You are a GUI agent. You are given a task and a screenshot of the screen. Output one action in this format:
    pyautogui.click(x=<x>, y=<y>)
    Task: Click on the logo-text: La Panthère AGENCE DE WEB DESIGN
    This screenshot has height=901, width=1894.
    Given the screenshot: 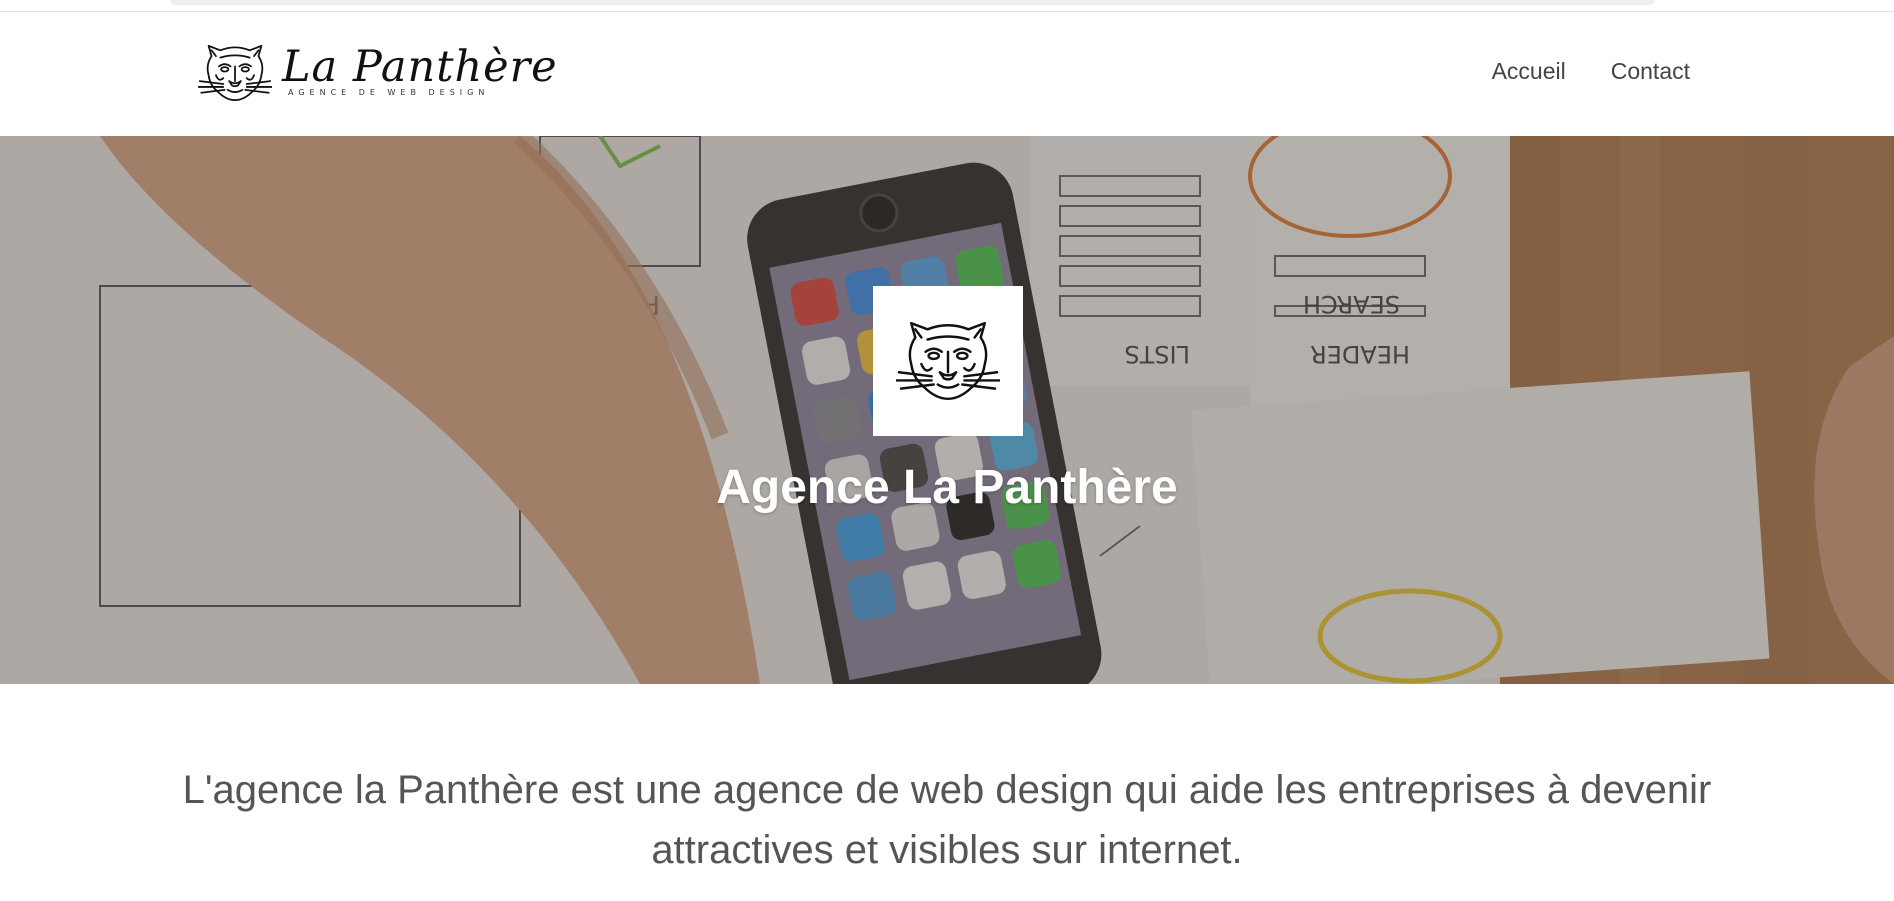 What is the action you would take?
    pyautogui.click(x=419, y=73)
    